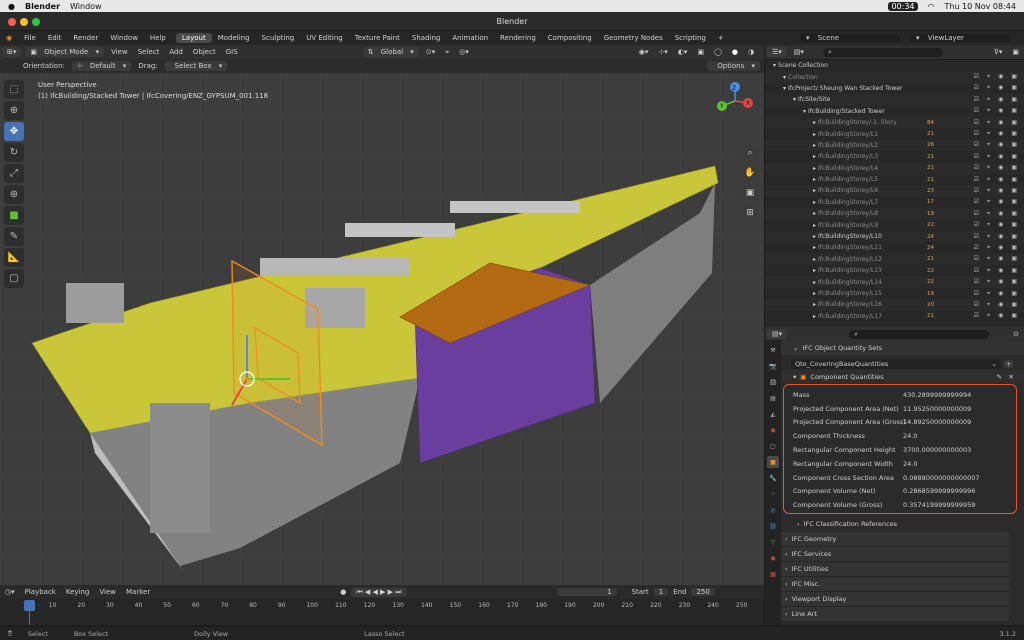  What do you see at coordinates (14, 194) in the screenshot?
I see `transform-tool-icon: ⊛` at bounding box center [14, 194].